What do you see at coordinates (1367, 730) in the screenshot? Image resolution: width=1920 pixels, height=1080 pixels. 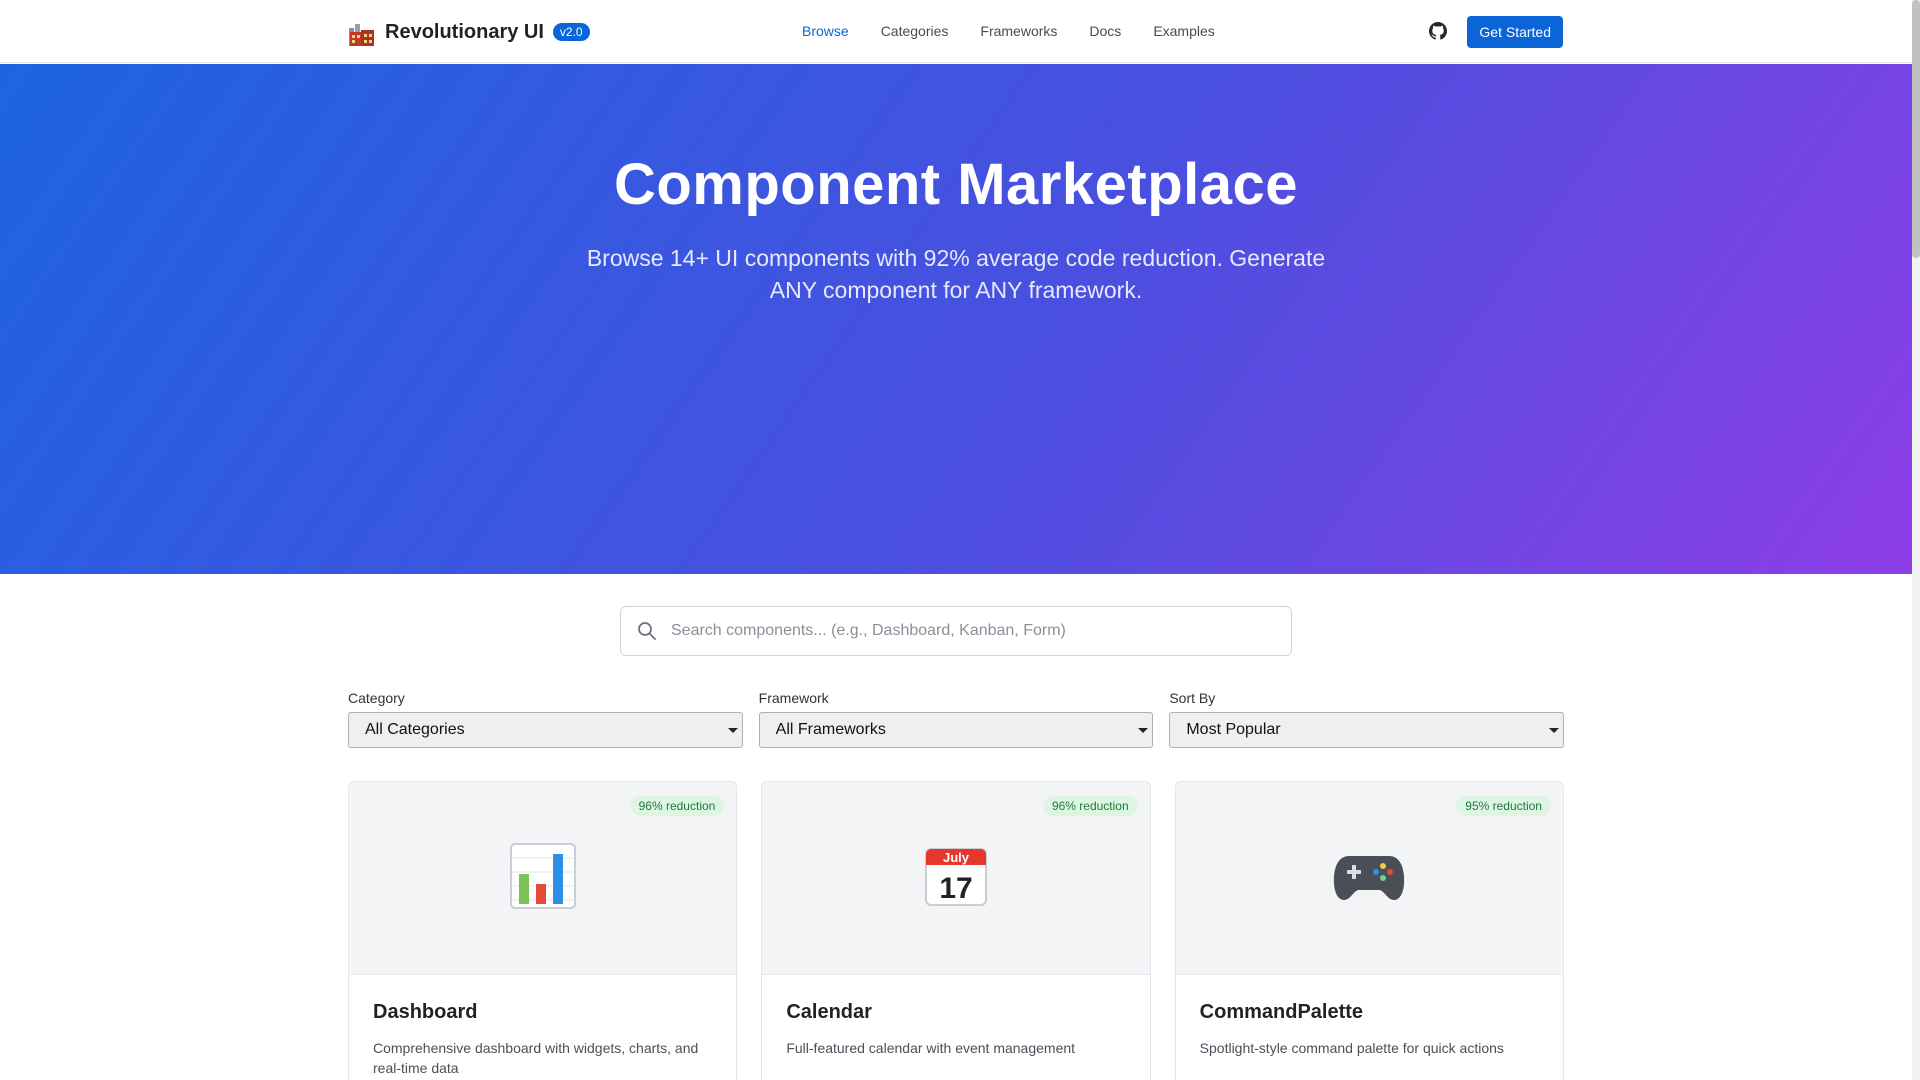 I see `sort-select: Most Popular` at bounding box center [1367, 730].